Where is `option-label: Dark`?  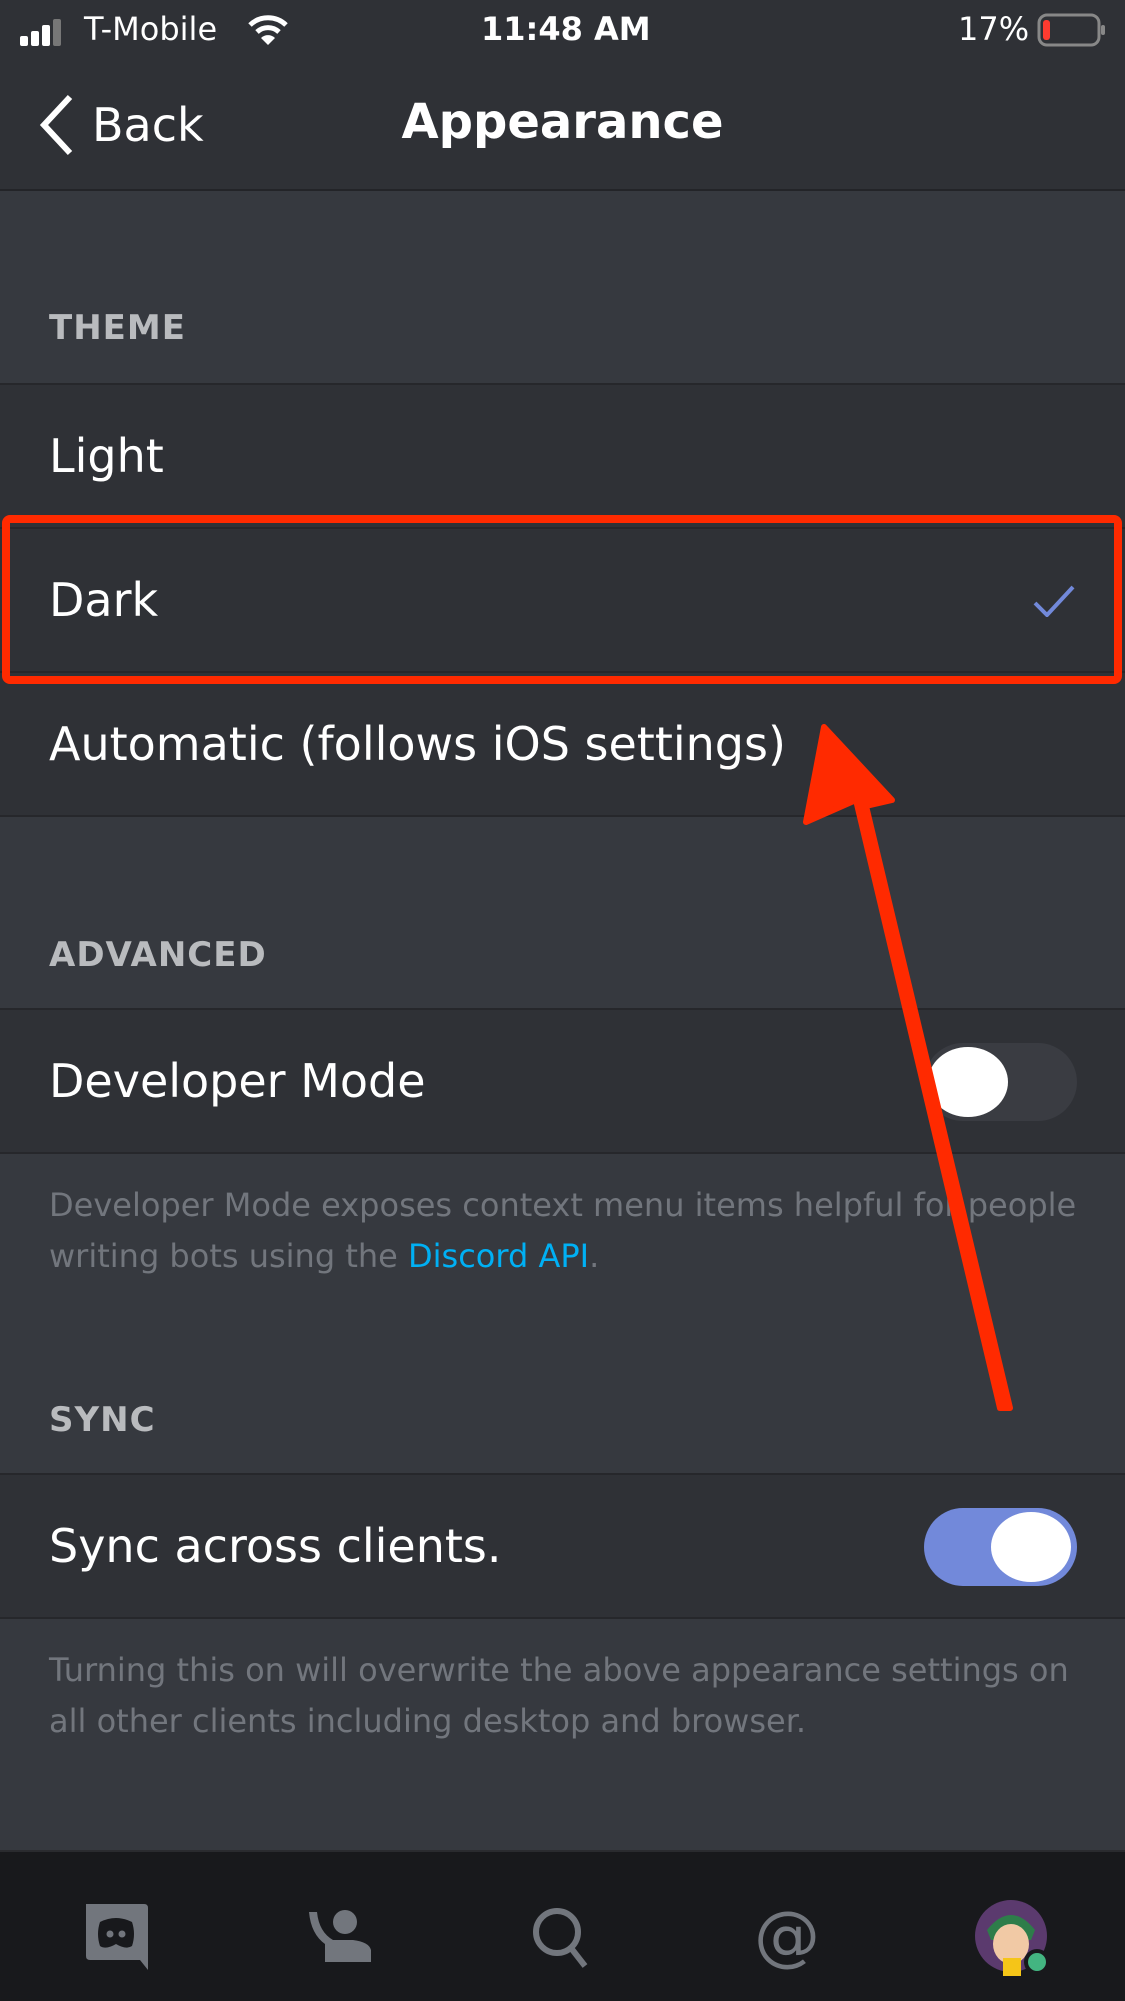 option-label: Dark is located at coordinates (104, 600).